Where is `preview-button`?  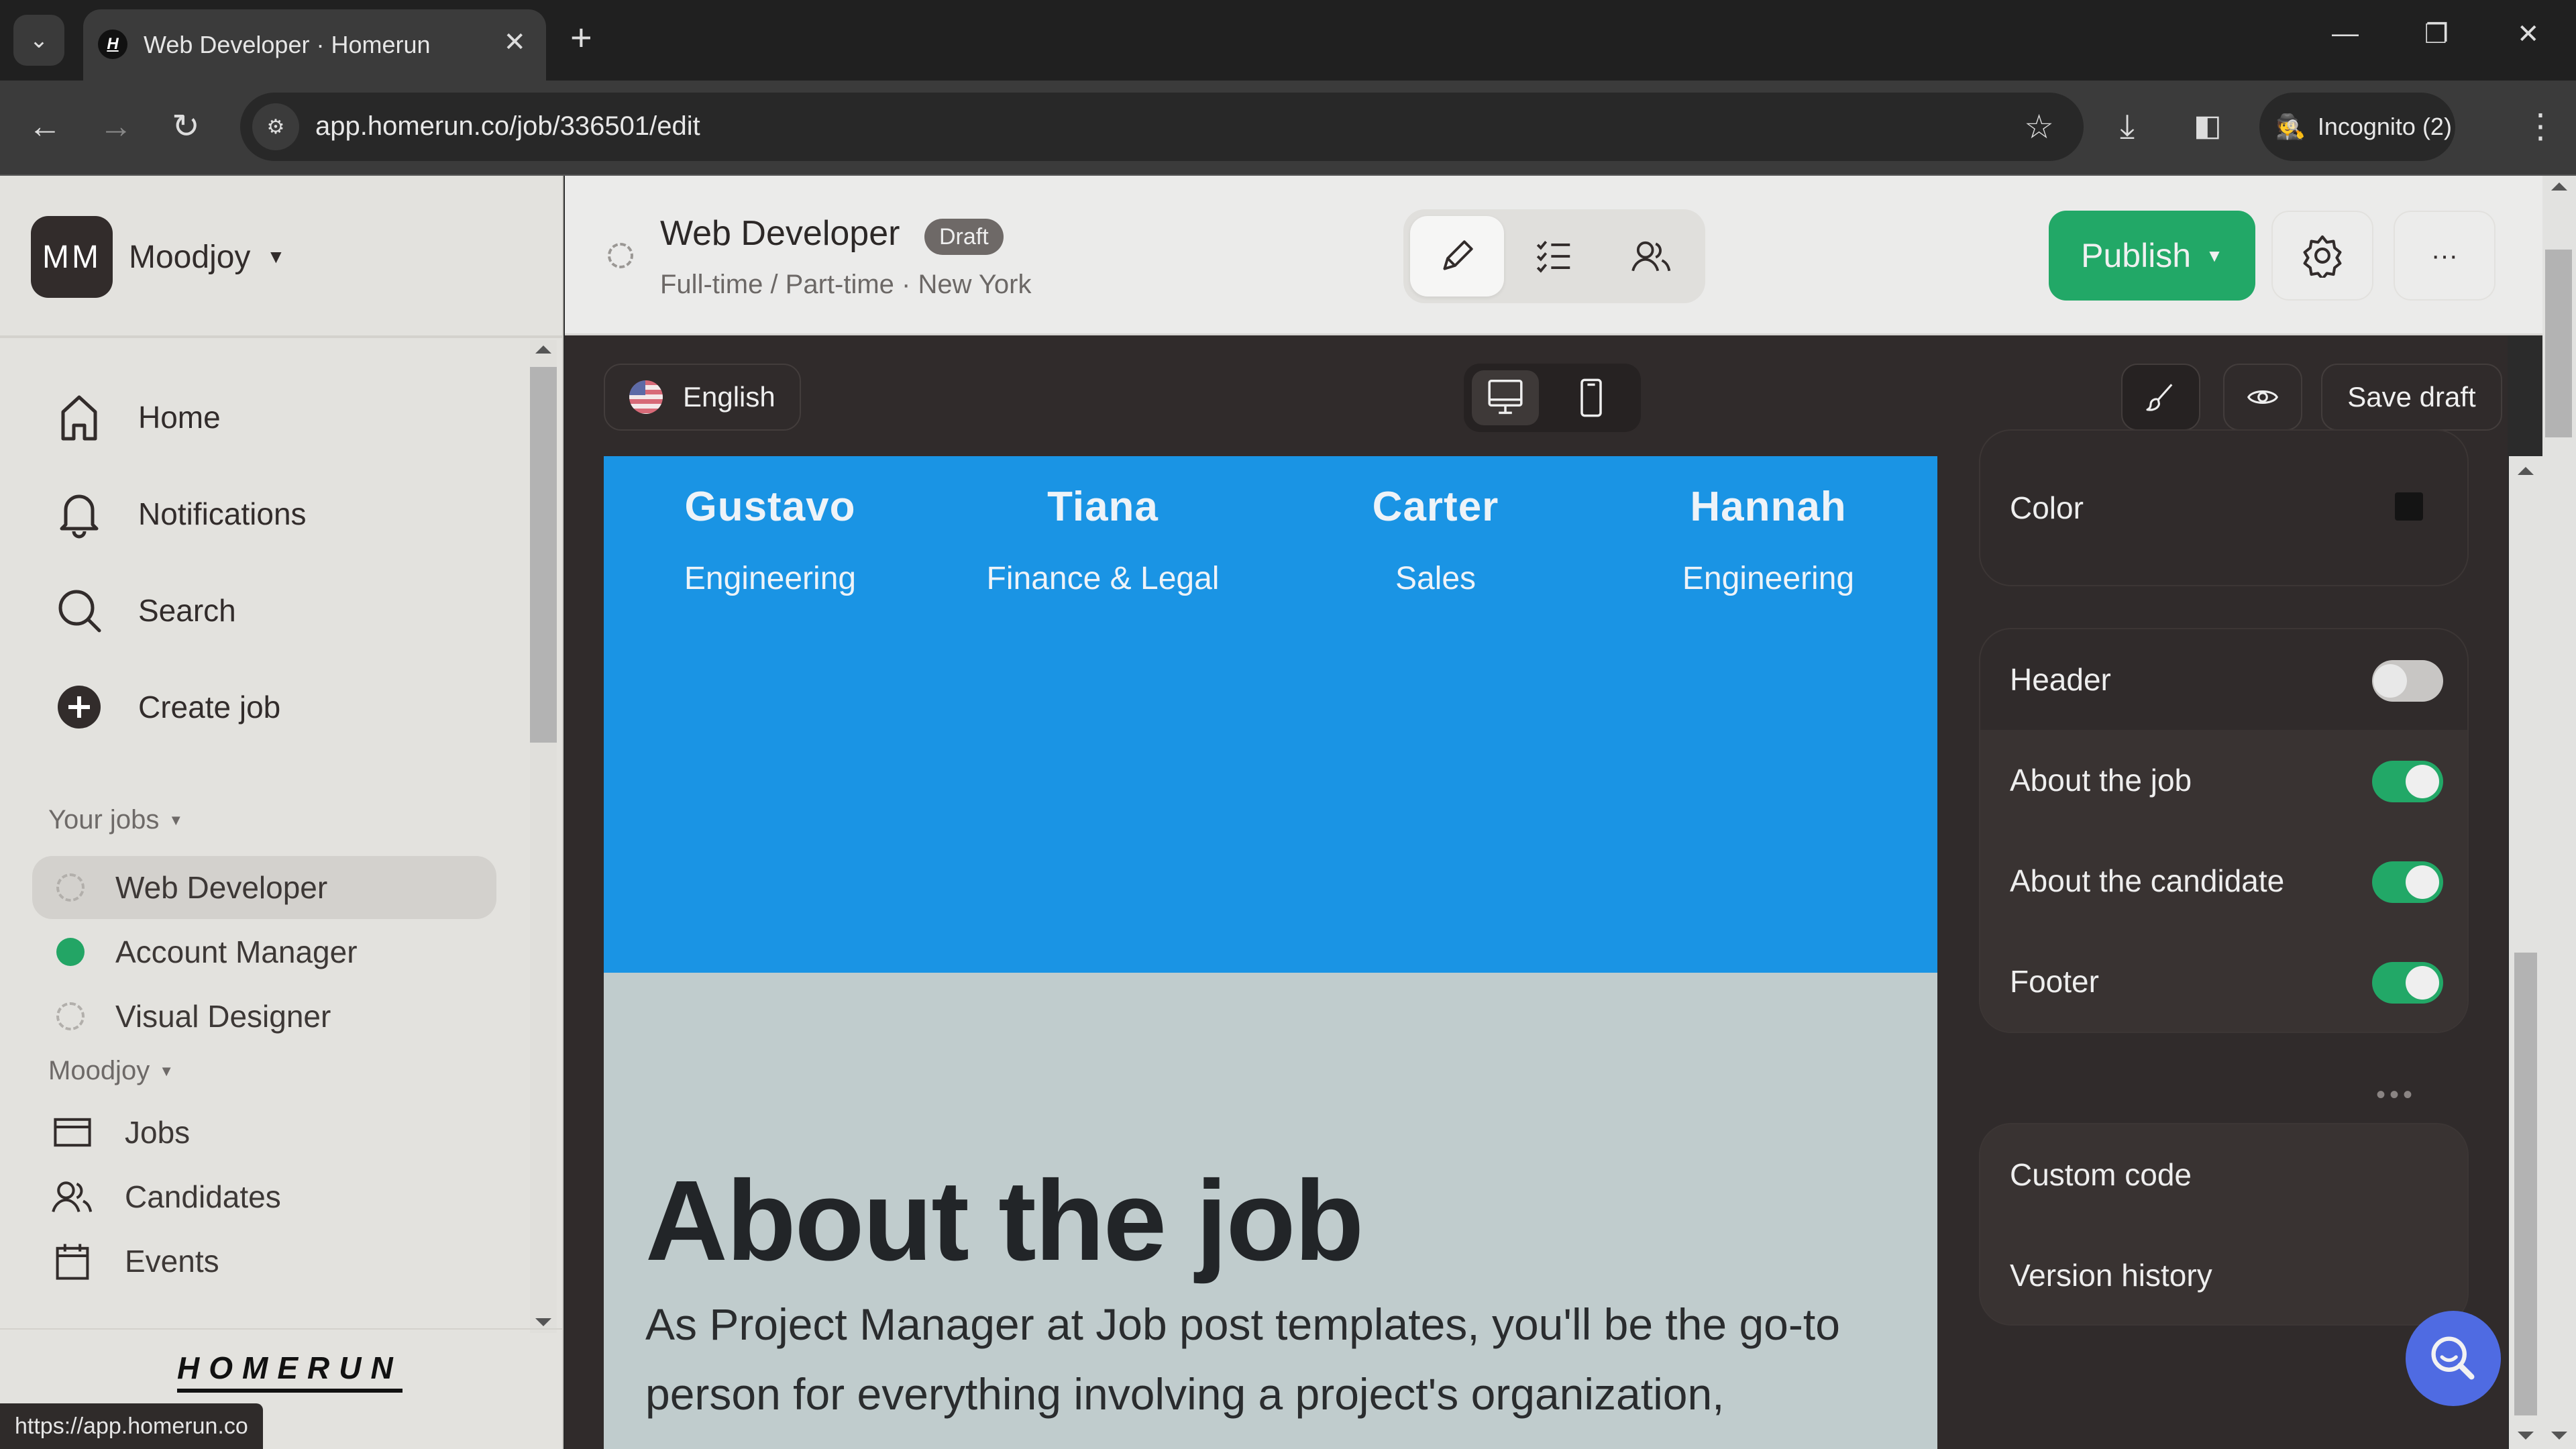
preview-button is located at coordinates (2262, 397).